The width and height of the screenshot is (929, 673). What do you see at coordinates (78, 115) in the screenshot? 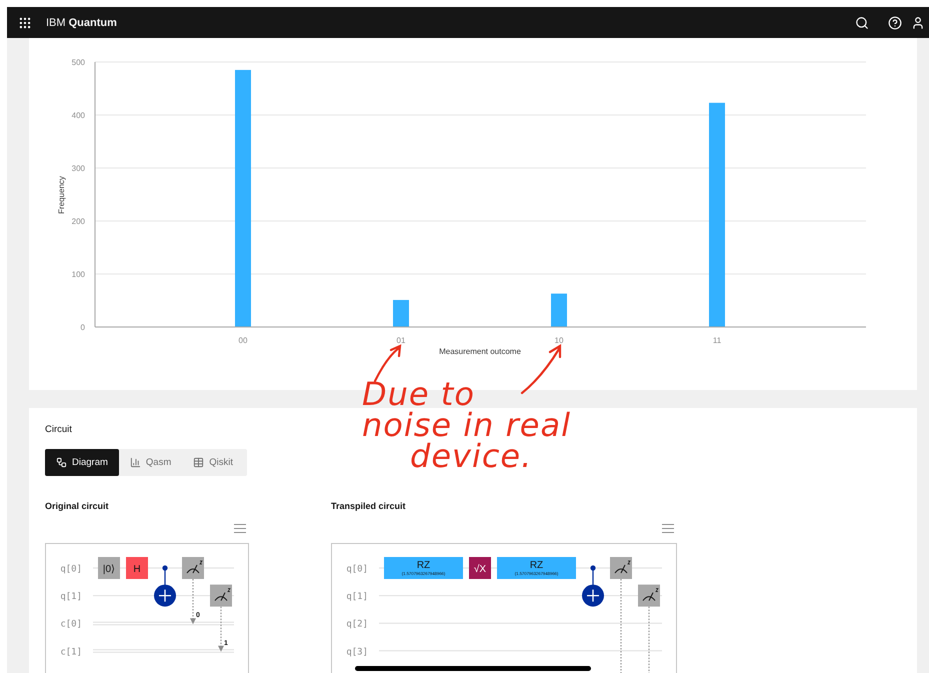
I see `y-tick-label: 400` at bounding box center [78, 115].